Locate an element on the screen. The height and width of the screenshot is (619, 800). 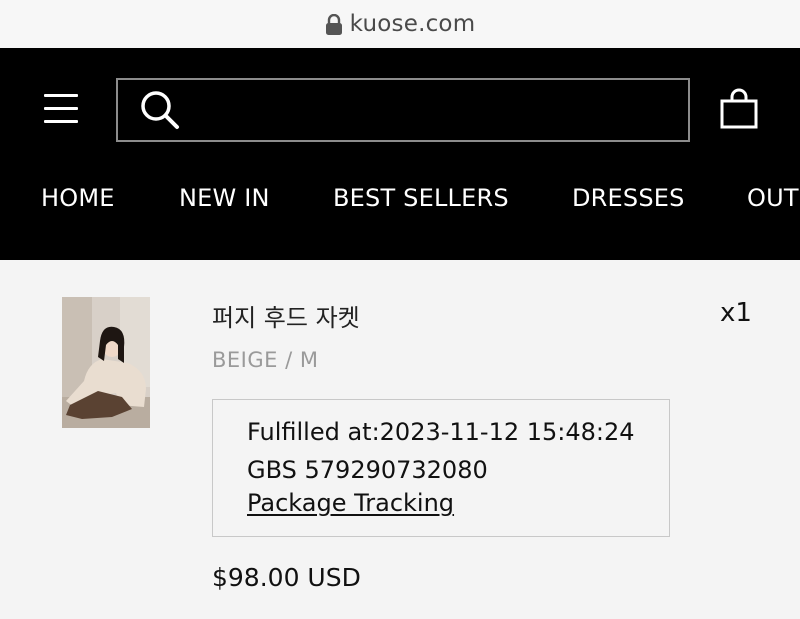
main-nav: HOME NEW IN BEST SELLERS DRESSES OUT is located at coordinates (400, 202).